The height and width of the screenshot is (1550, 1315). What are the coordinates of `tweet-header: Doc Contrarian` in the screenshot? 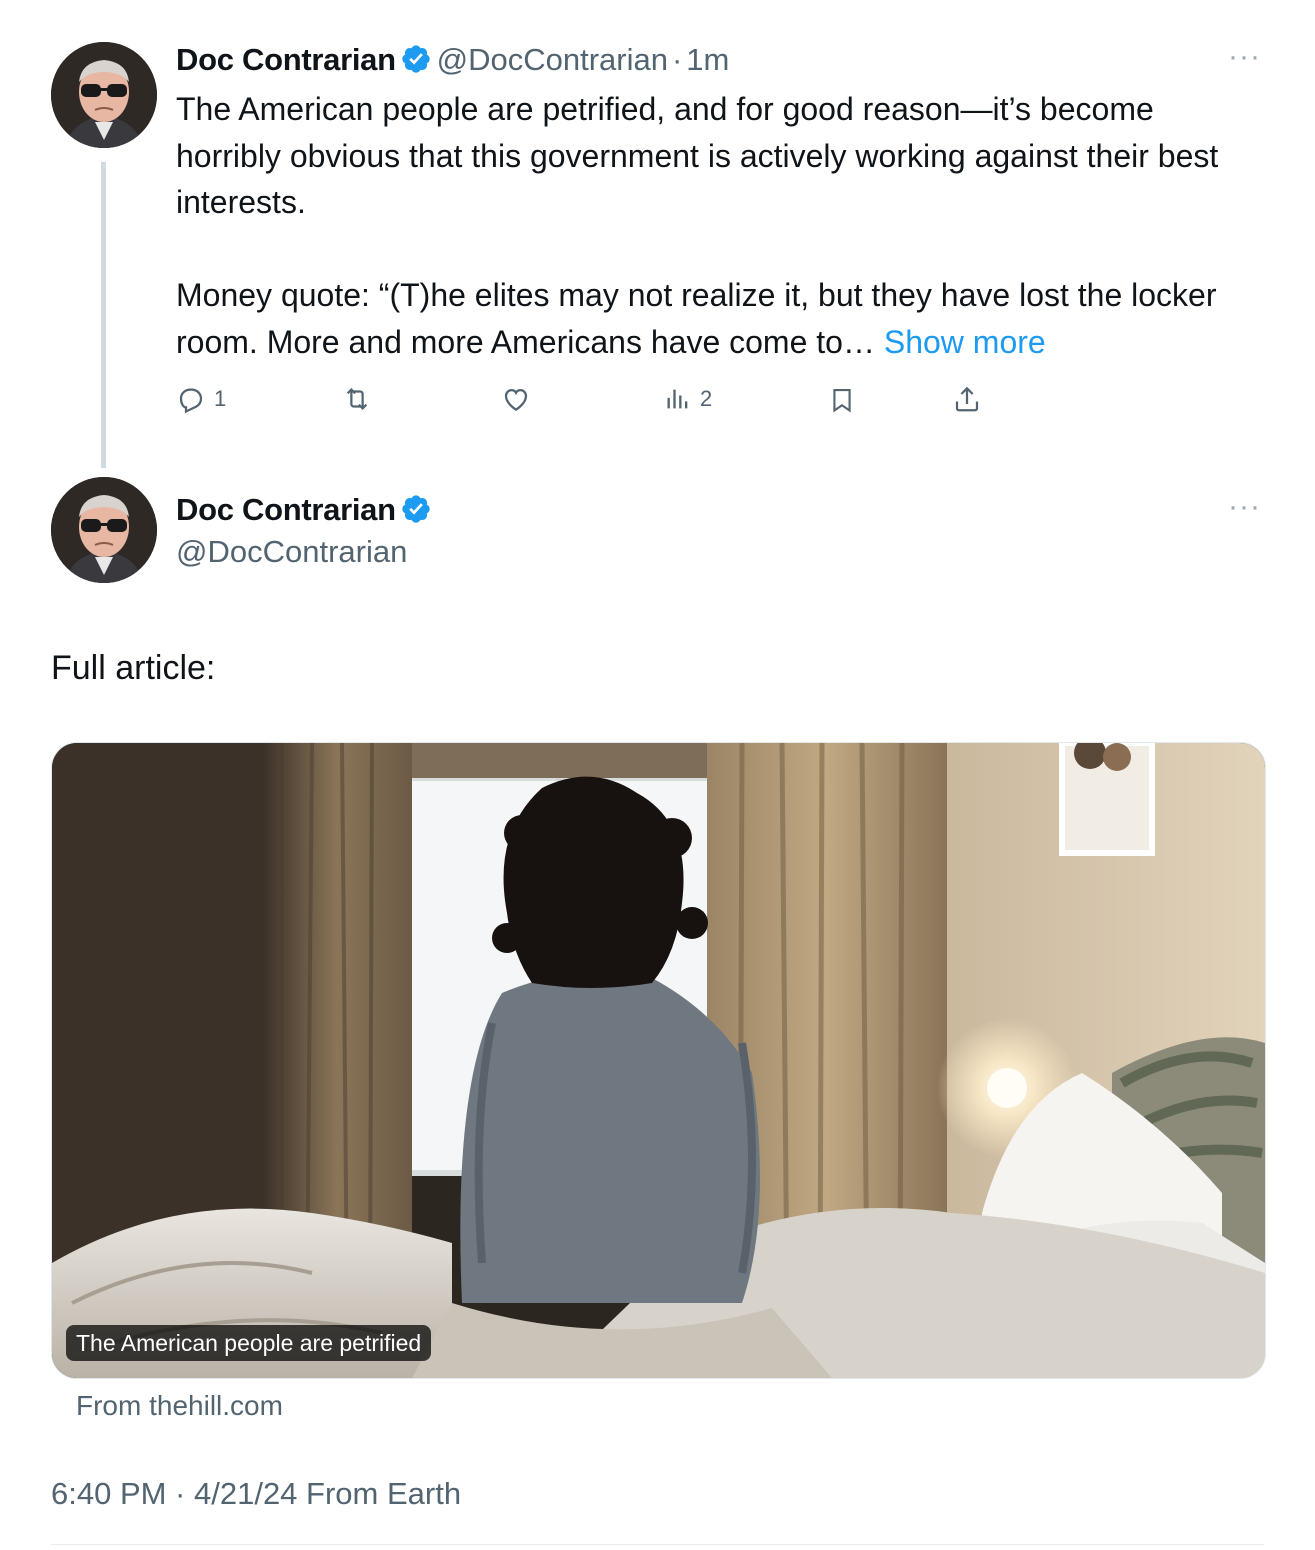 It's located at (304, 510).